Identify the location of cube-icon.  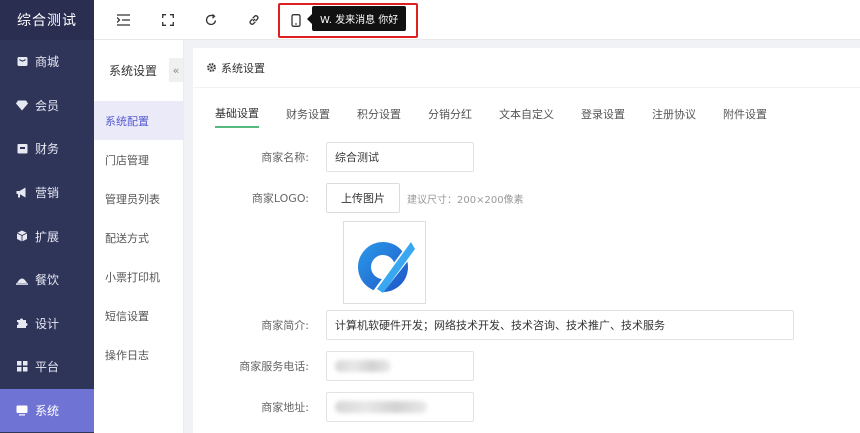
(22, 236).